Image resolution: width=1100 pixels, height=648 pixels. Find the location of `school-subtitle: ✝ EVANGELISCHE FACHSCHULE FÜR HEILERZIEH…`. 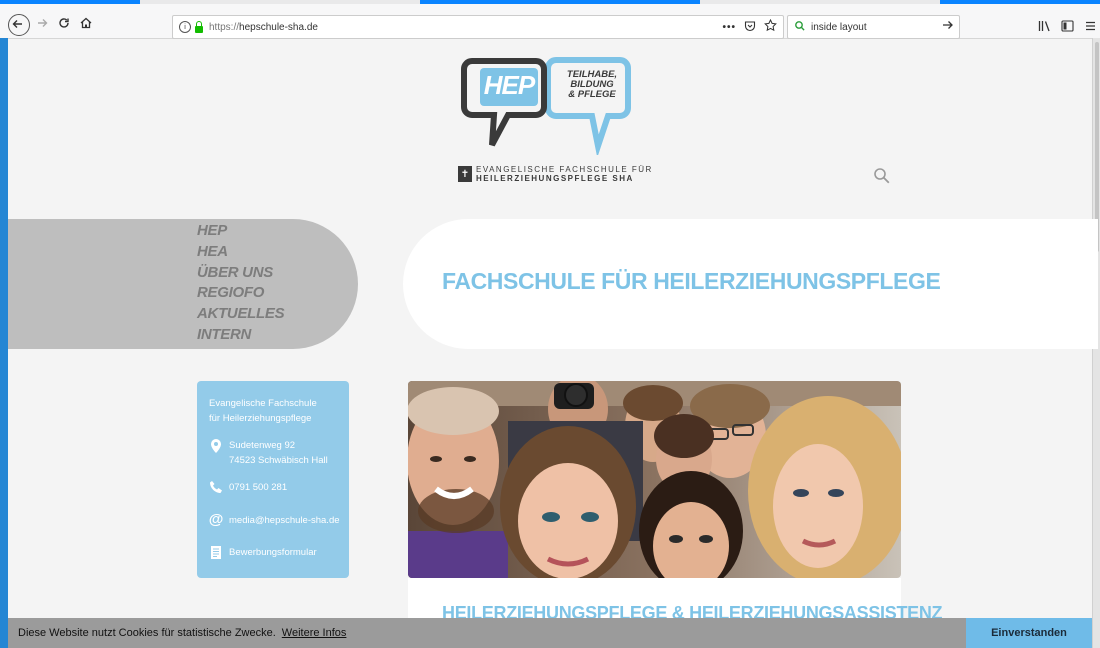

school-subtitle: ✝ EVANGELISCHE FACHSCHULE FÜR HEILERZIEH… is located at coordinates (555, 174).